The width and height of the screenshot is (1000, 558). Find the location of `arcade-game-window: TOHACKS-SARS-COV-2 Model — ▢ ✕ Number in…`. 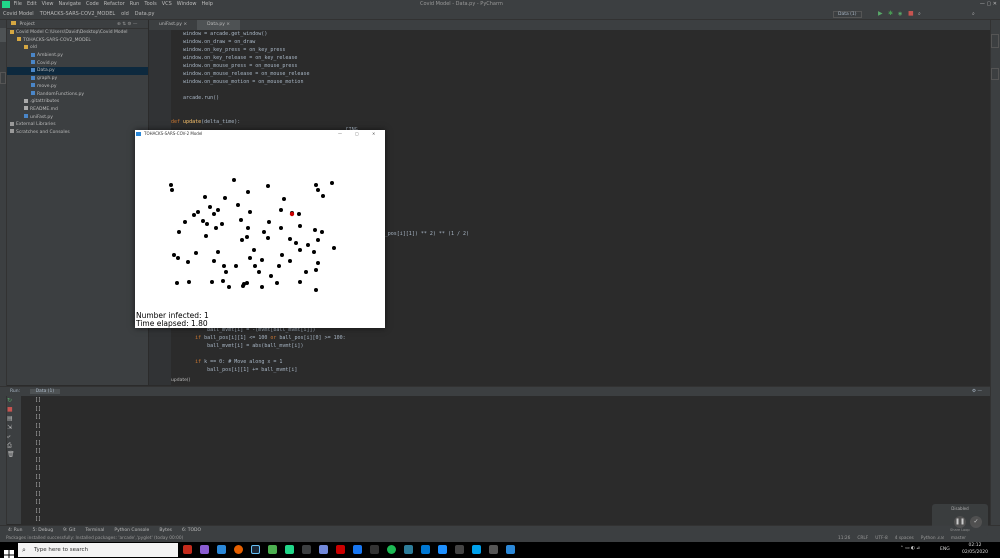

arcade-game-window: TOHACKS-SARS-COV-2 Model — ▢ ✕ Number in… is located at coordinates (260, 229).